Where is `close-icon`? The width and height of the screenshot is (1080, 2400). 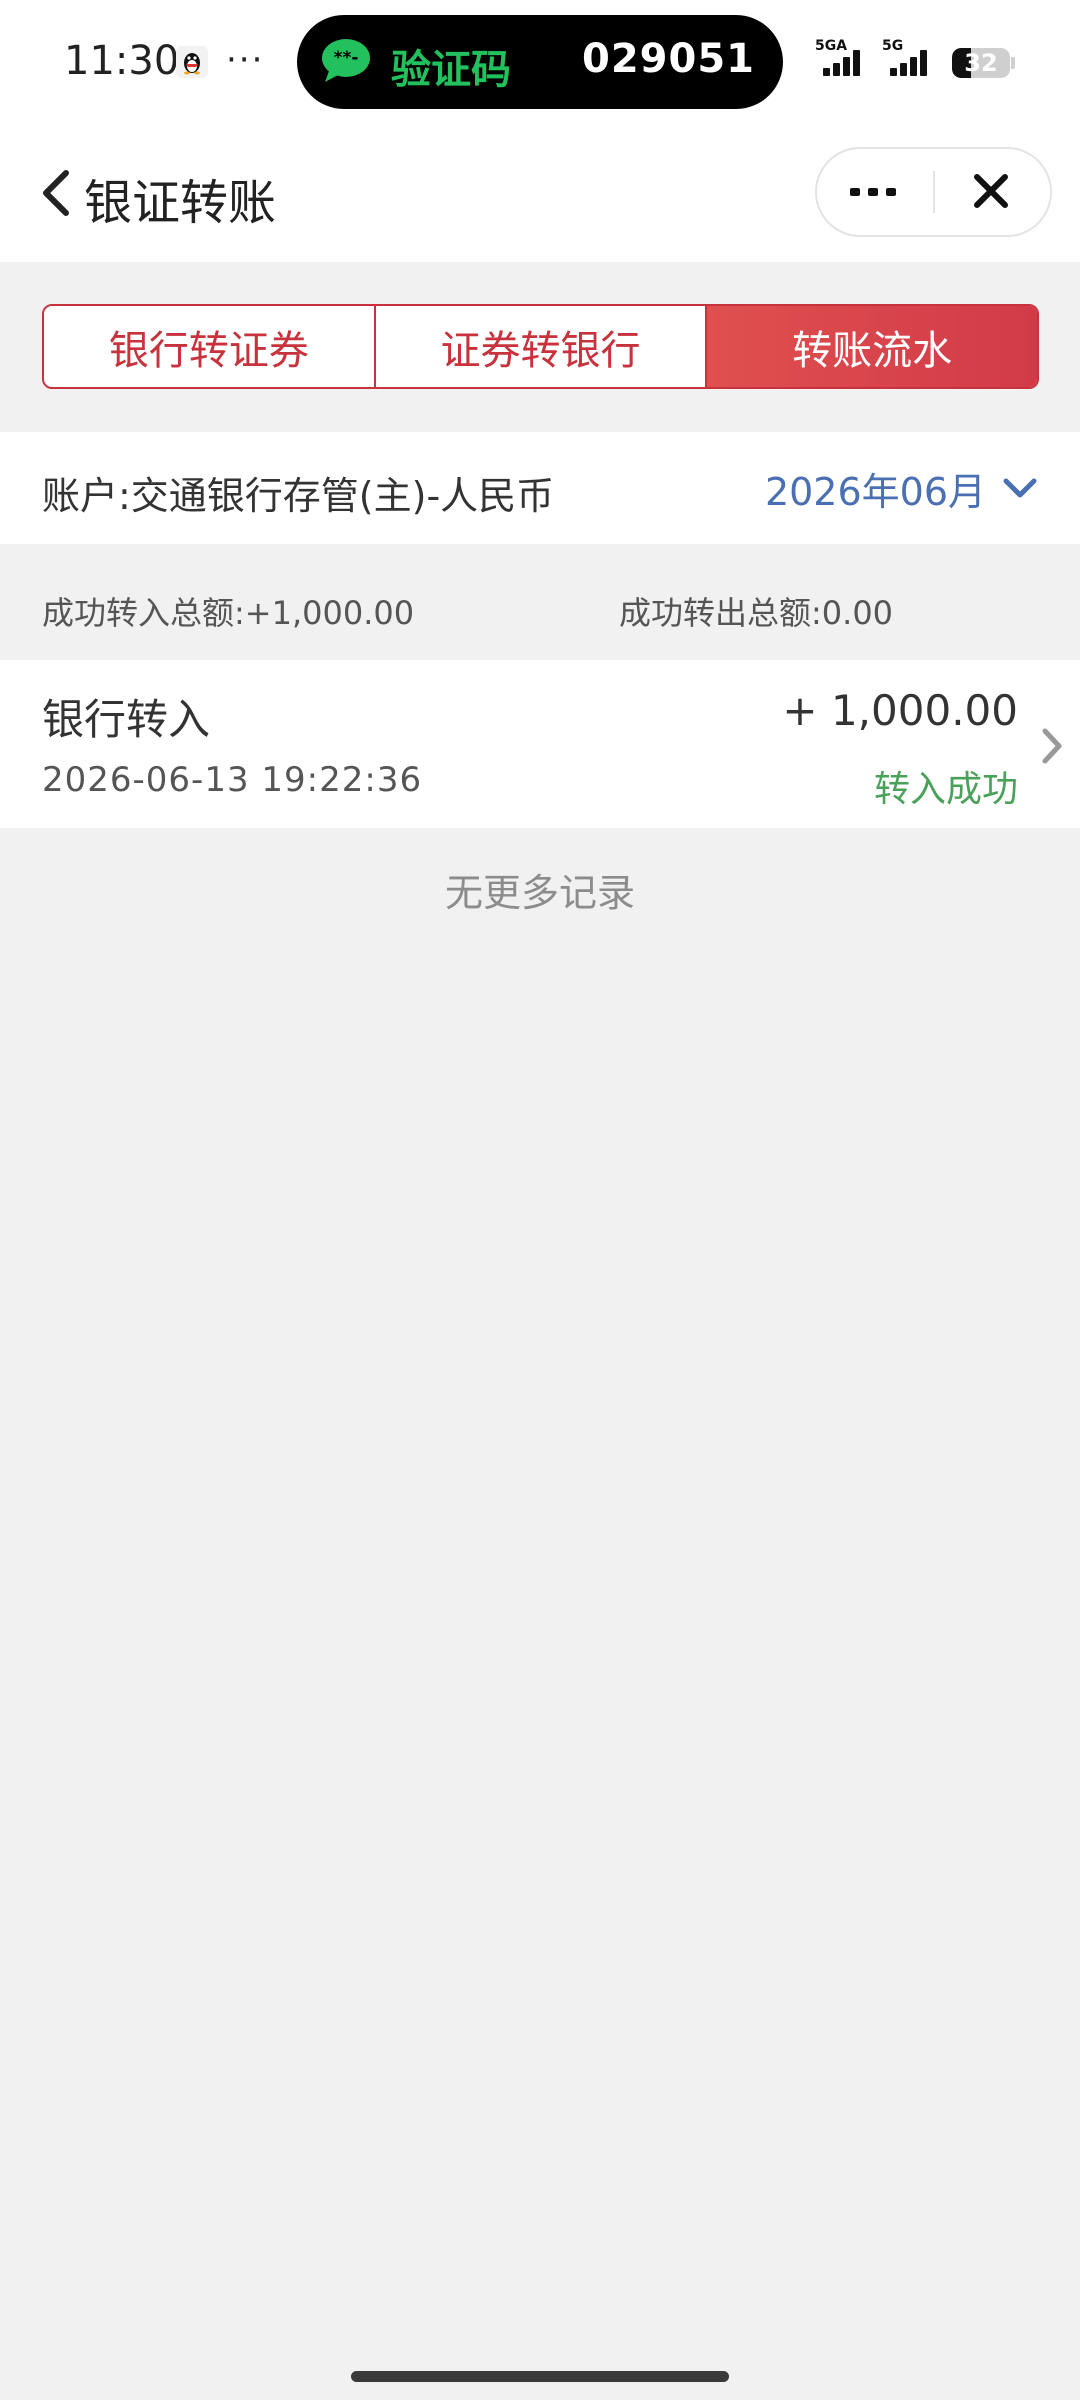
close-icon is located at coordinates (991, 191).